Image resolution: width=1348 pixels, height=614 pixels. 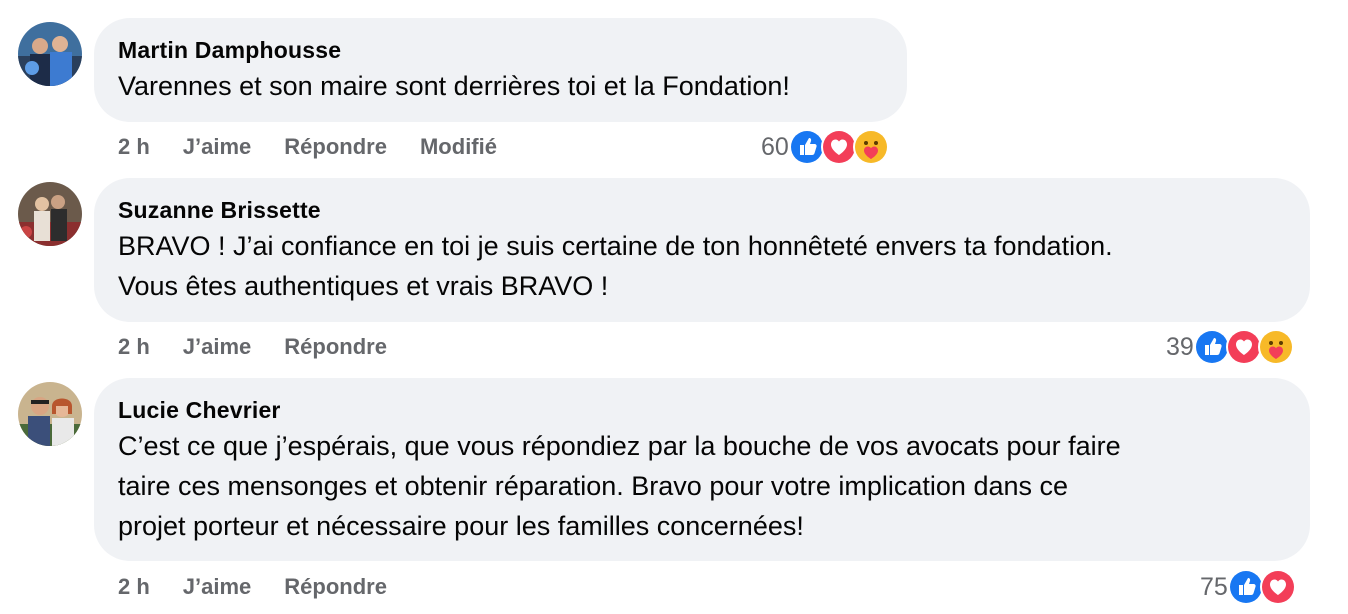 I want to click on reaction-summary: 60, so click(x=825, y=147).